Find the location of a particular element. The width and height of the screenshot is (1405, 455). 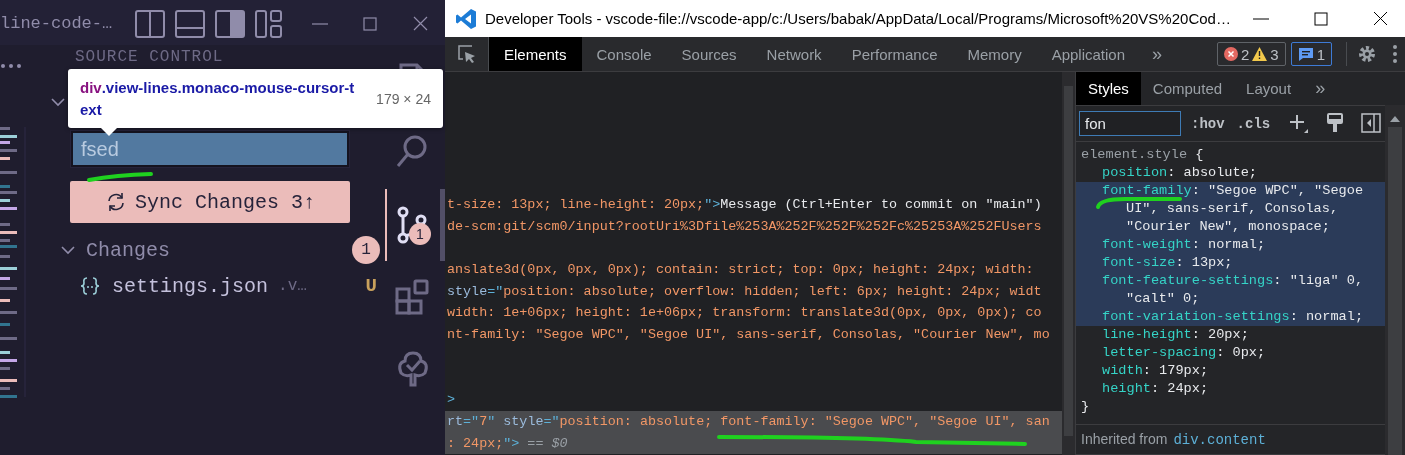

messages-counter: 1 is located at coordinates (1311, 54).